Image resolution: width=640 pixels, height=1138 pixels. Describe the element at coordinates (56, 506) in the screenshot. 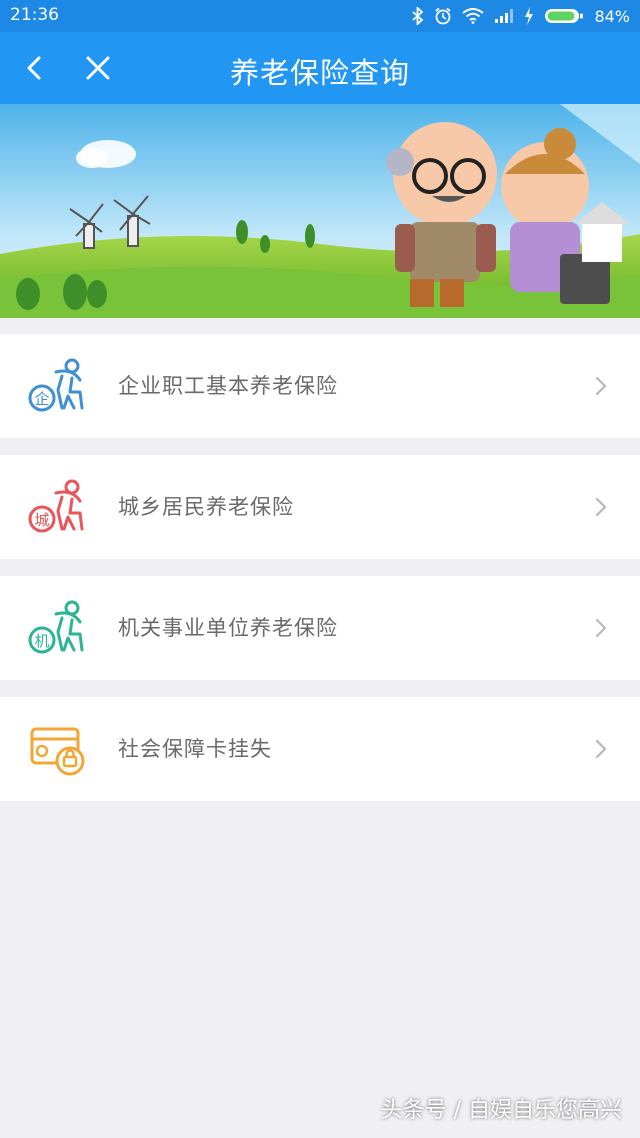

I see `resident-pension-icon: 城` at that location.